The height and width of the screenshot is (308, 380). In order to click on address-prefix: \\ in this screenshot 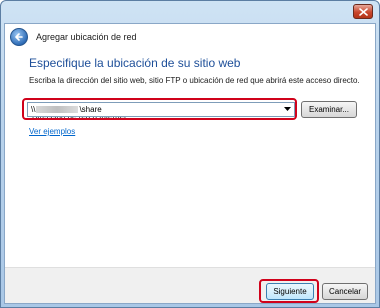, I will do `click(33, 109)`.